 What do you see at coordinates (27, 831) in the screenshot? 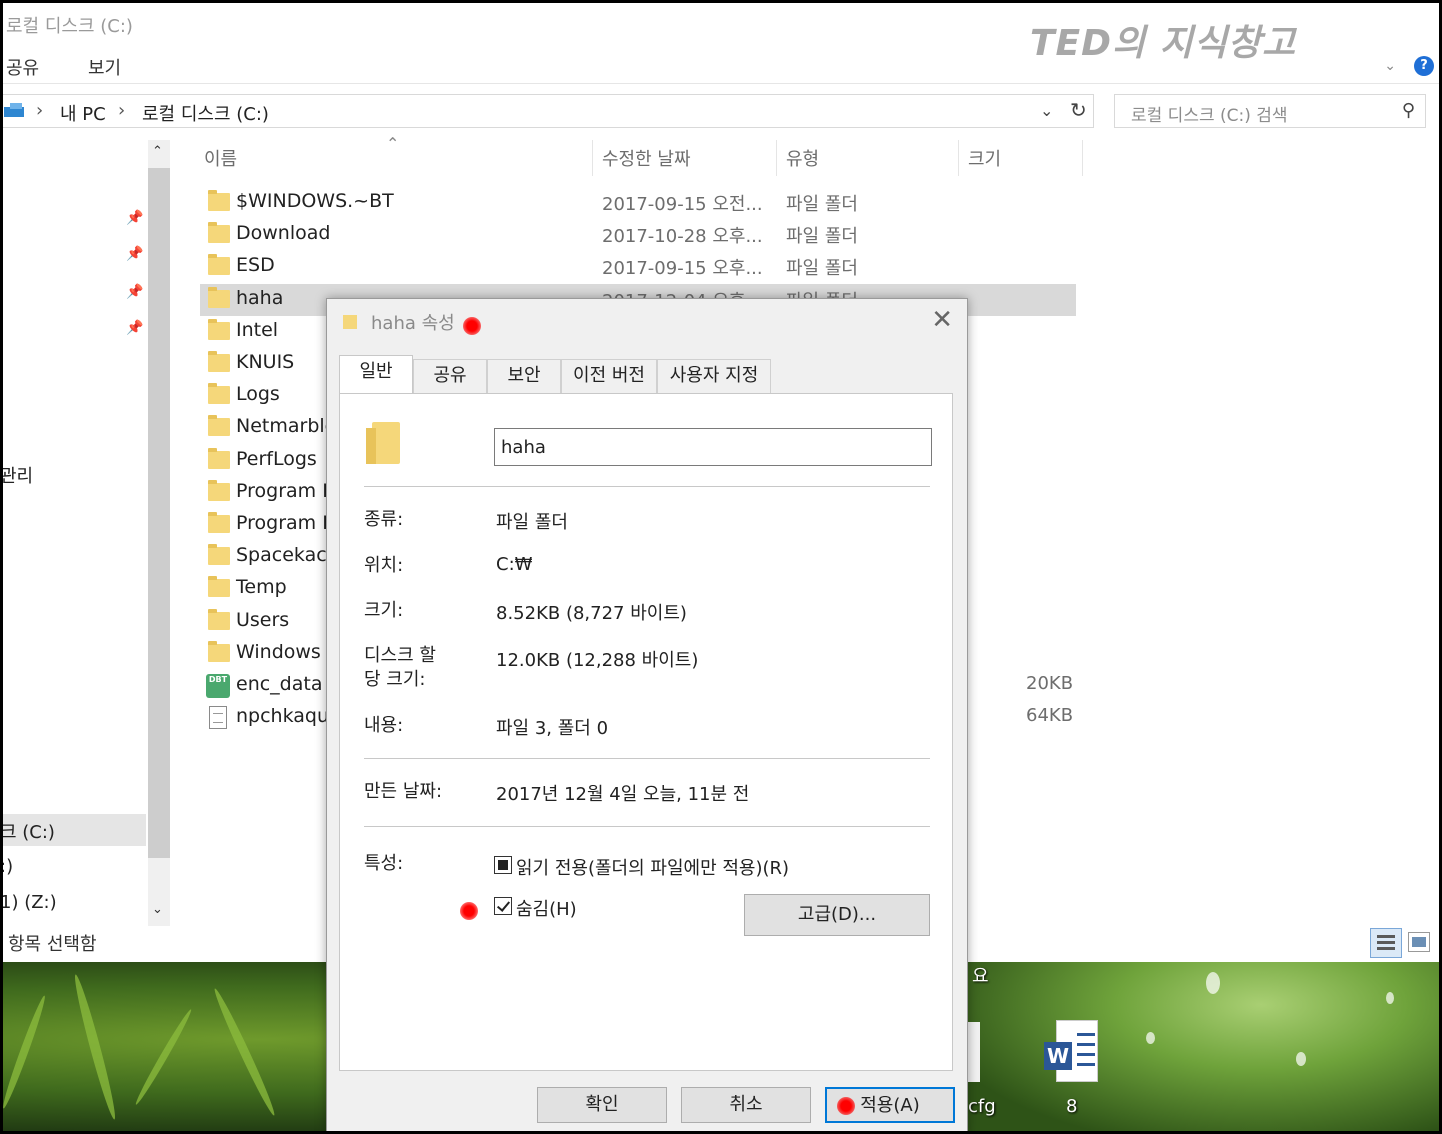
I see `nav-item-local-disk: 크 (C:)` at bounding box center [27, 831].